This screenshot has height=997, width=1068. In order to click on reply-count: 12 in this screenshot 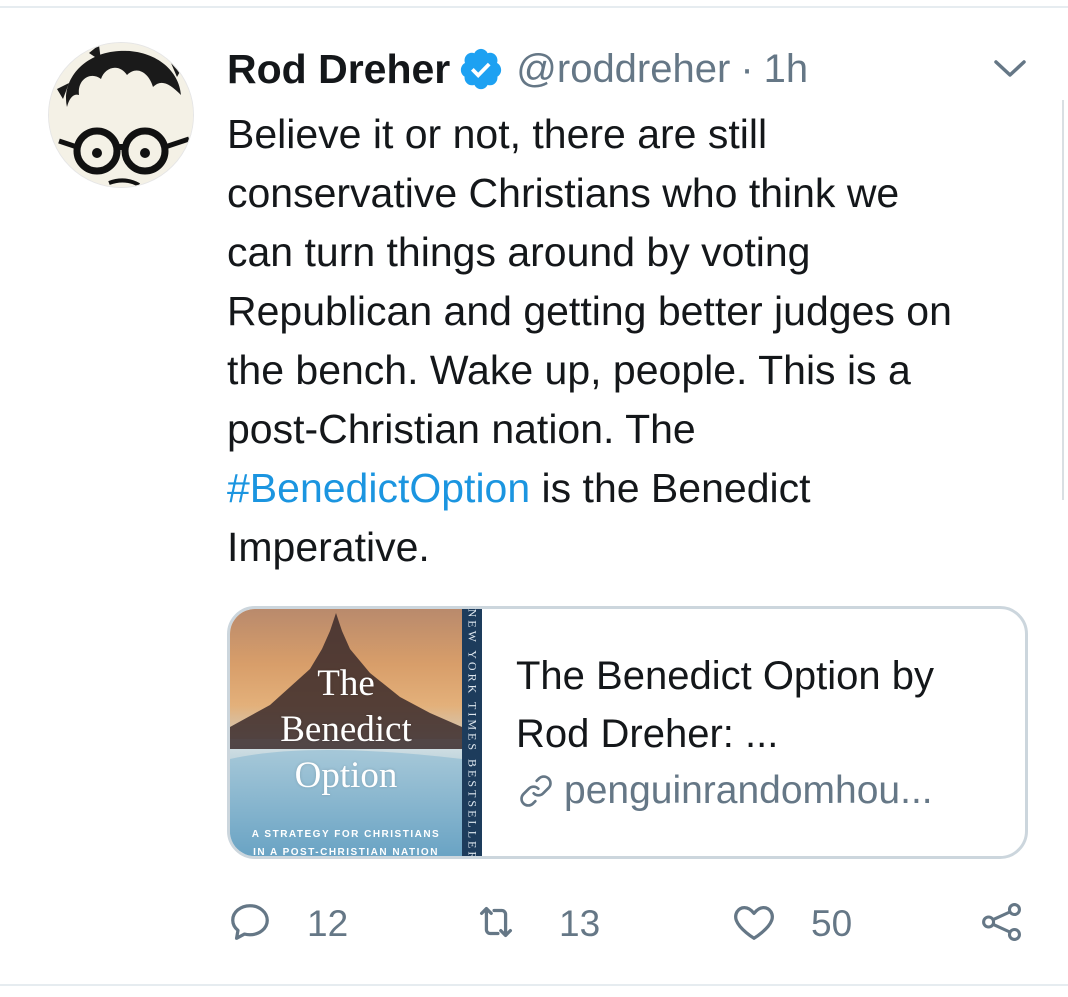, I will do `click(328, 923)`.